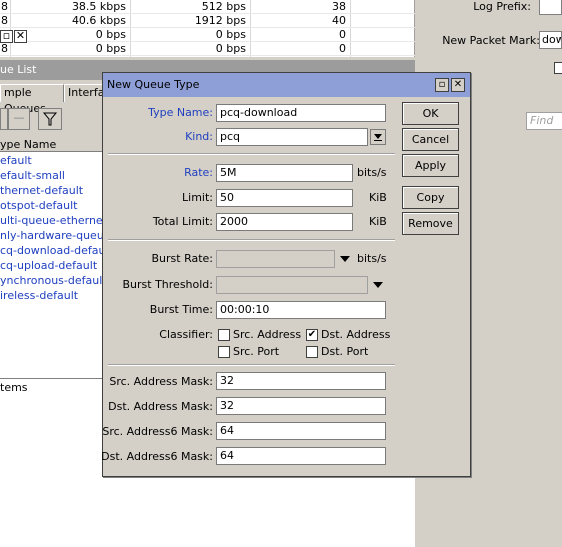  I want to click on find-input: Find, so click(544, 121).